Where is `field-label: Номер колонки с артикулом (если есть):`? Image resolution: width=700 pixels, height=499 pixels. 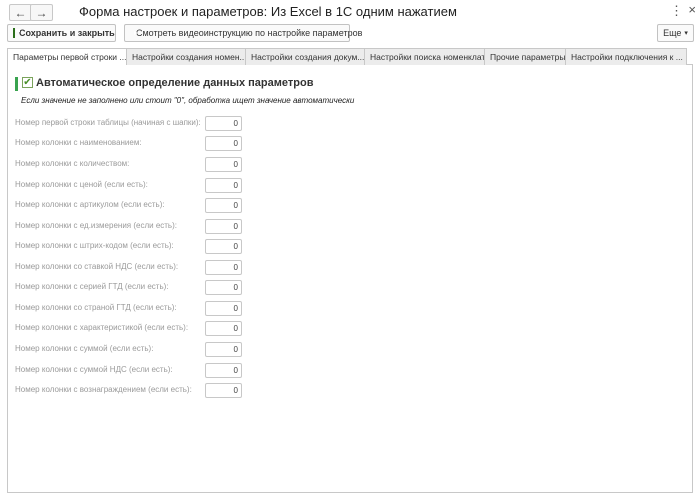
field-label: Номер колонки с артикулом (если есть): is located at coordinates (90, 204).